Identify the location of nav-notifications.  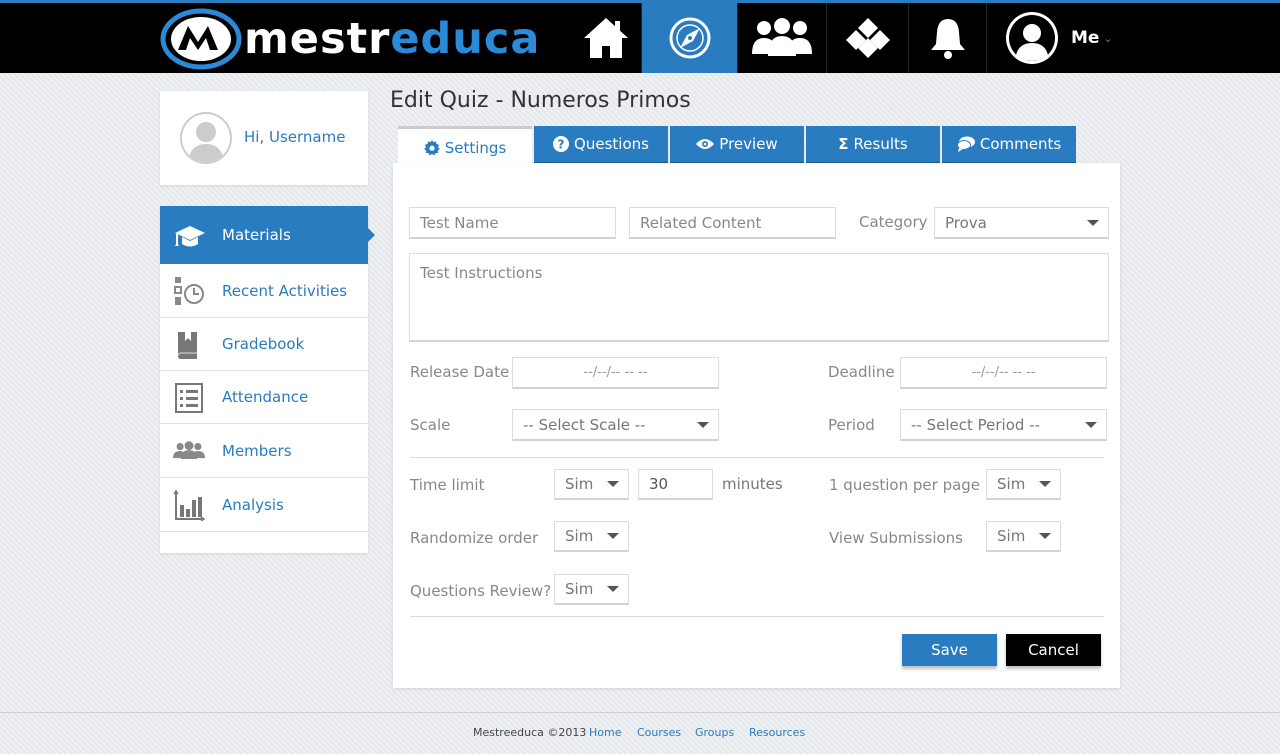
(948, 38).